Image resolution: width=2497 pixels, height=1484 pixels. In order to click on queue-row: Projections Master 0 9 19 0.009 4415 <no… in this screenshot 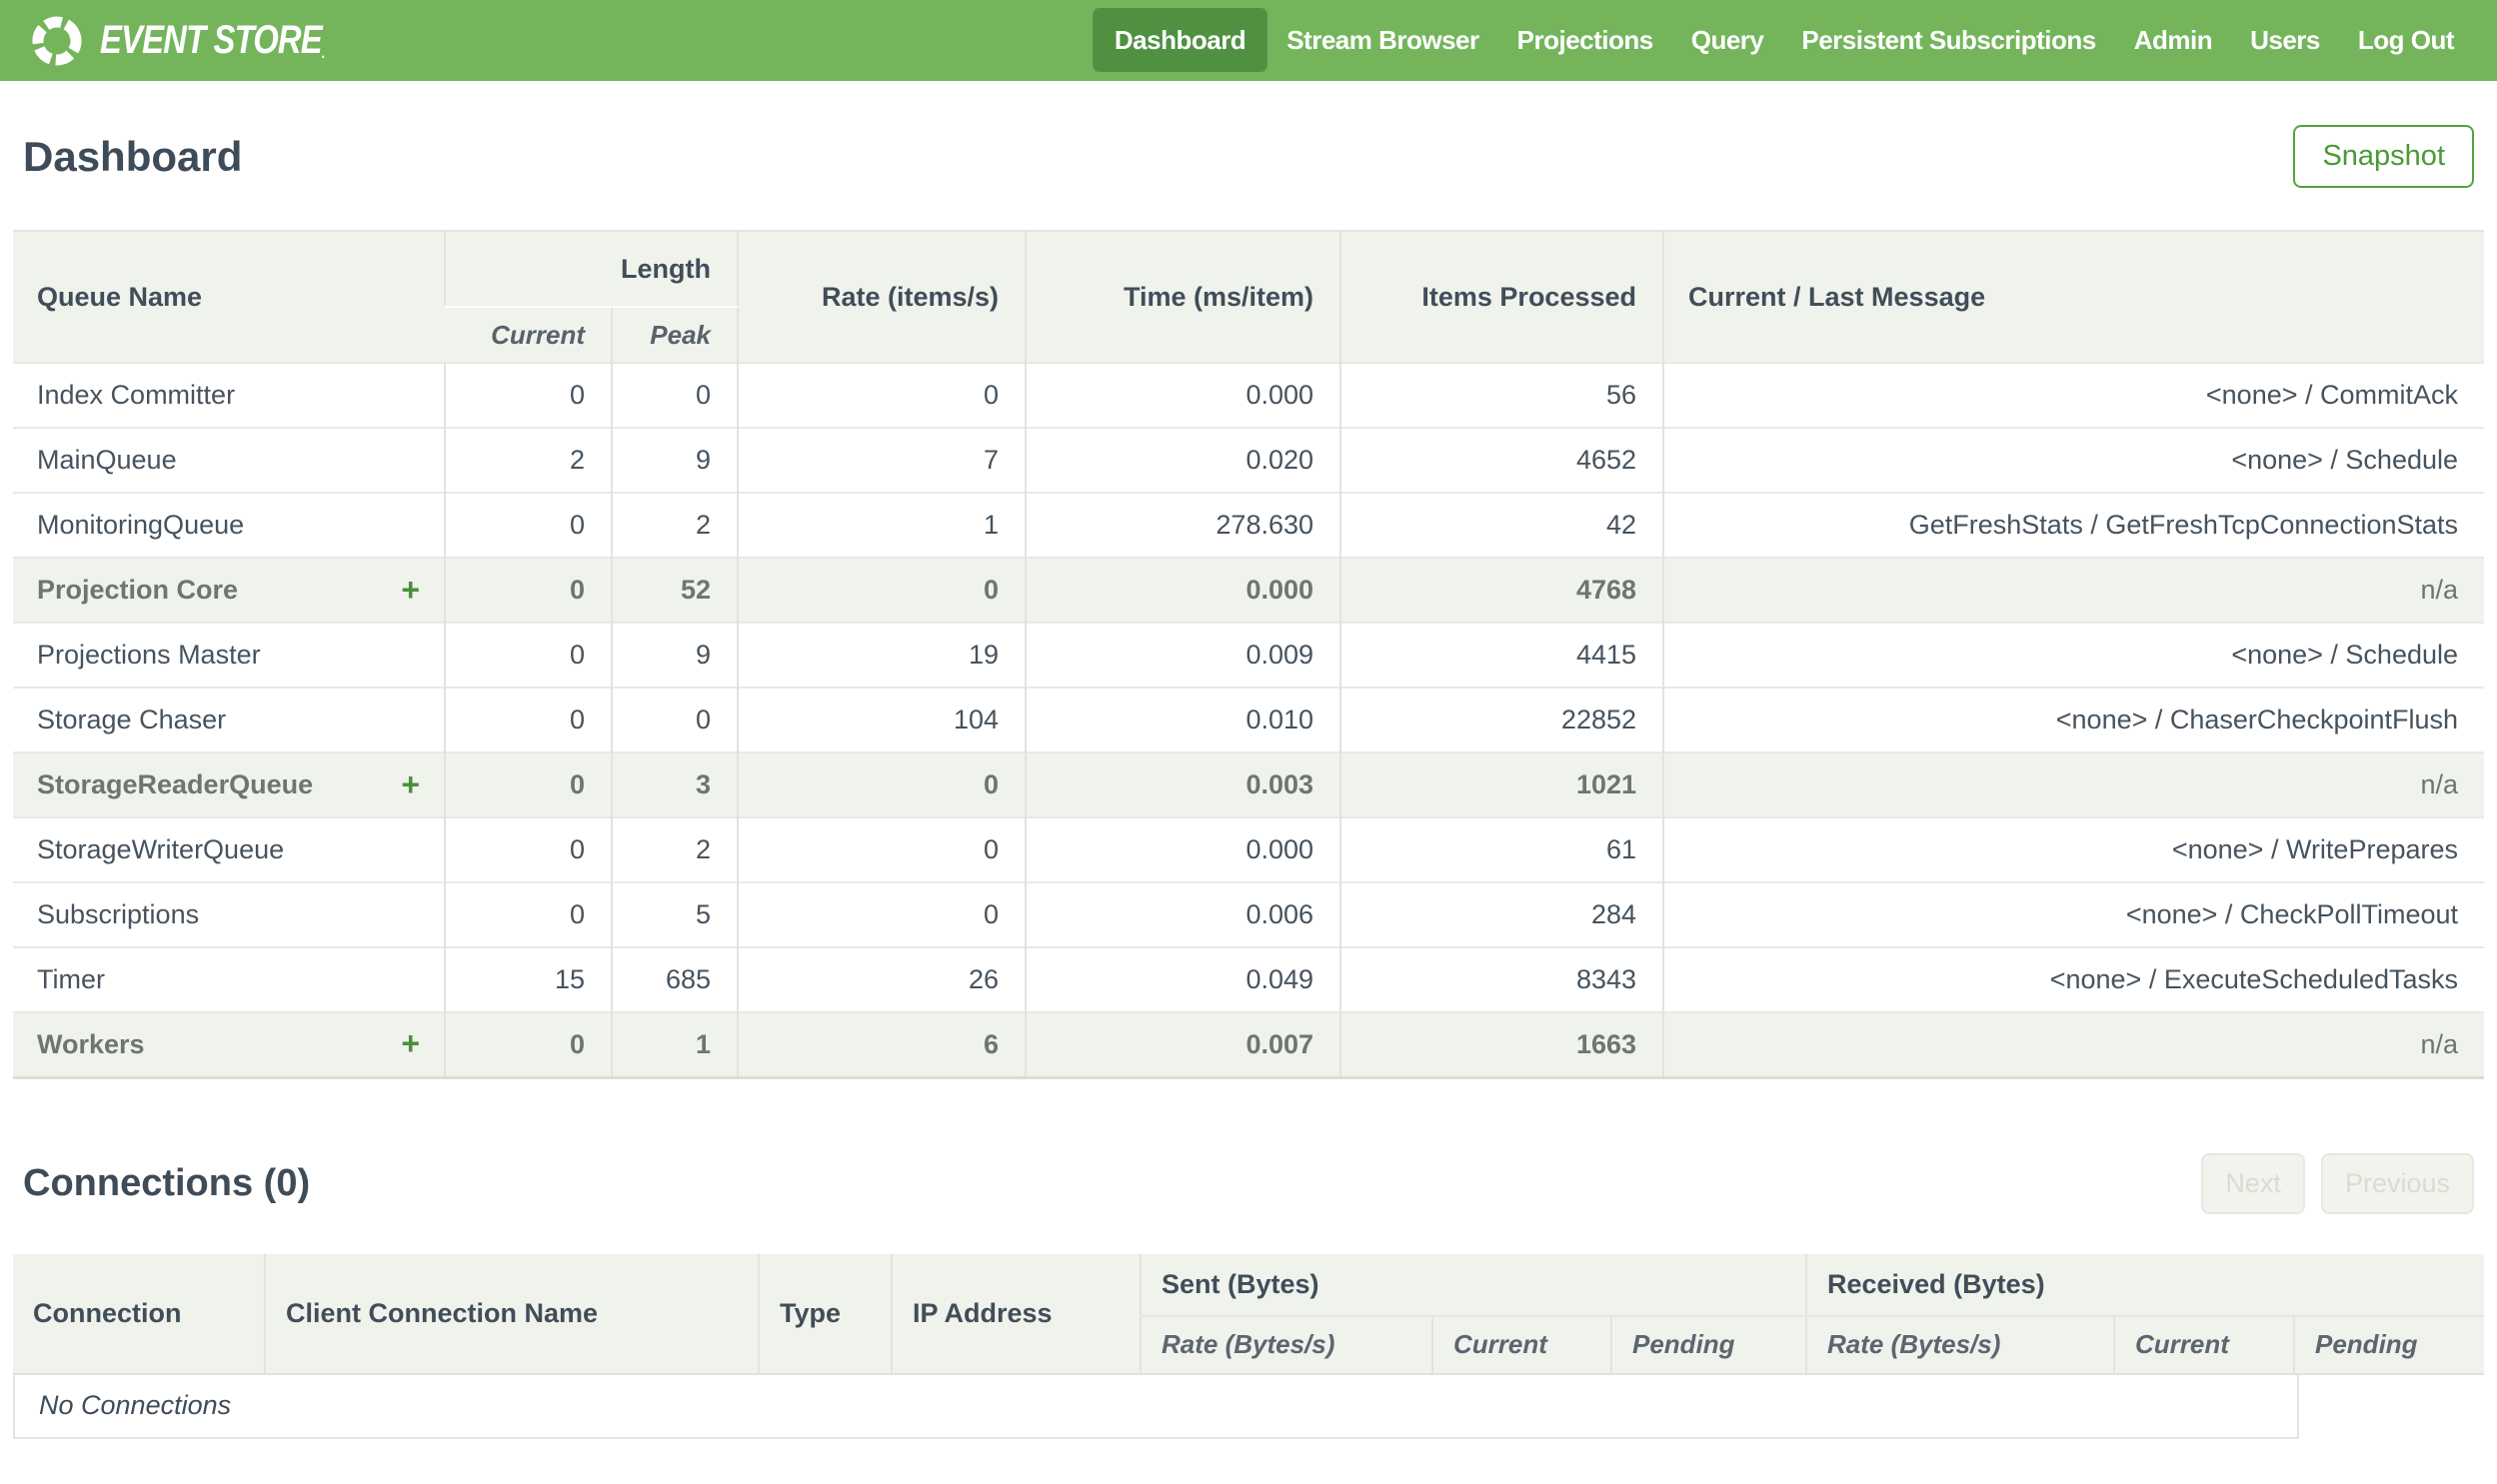, I will do `click(1249, 655)`.